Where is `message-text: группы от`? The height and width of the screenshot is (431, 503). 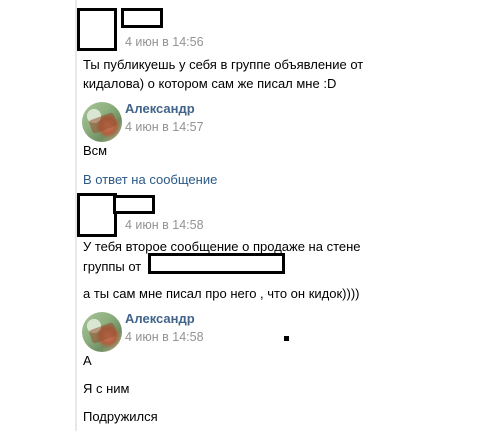 message-text: группы от is located at coordinates (112, 266).